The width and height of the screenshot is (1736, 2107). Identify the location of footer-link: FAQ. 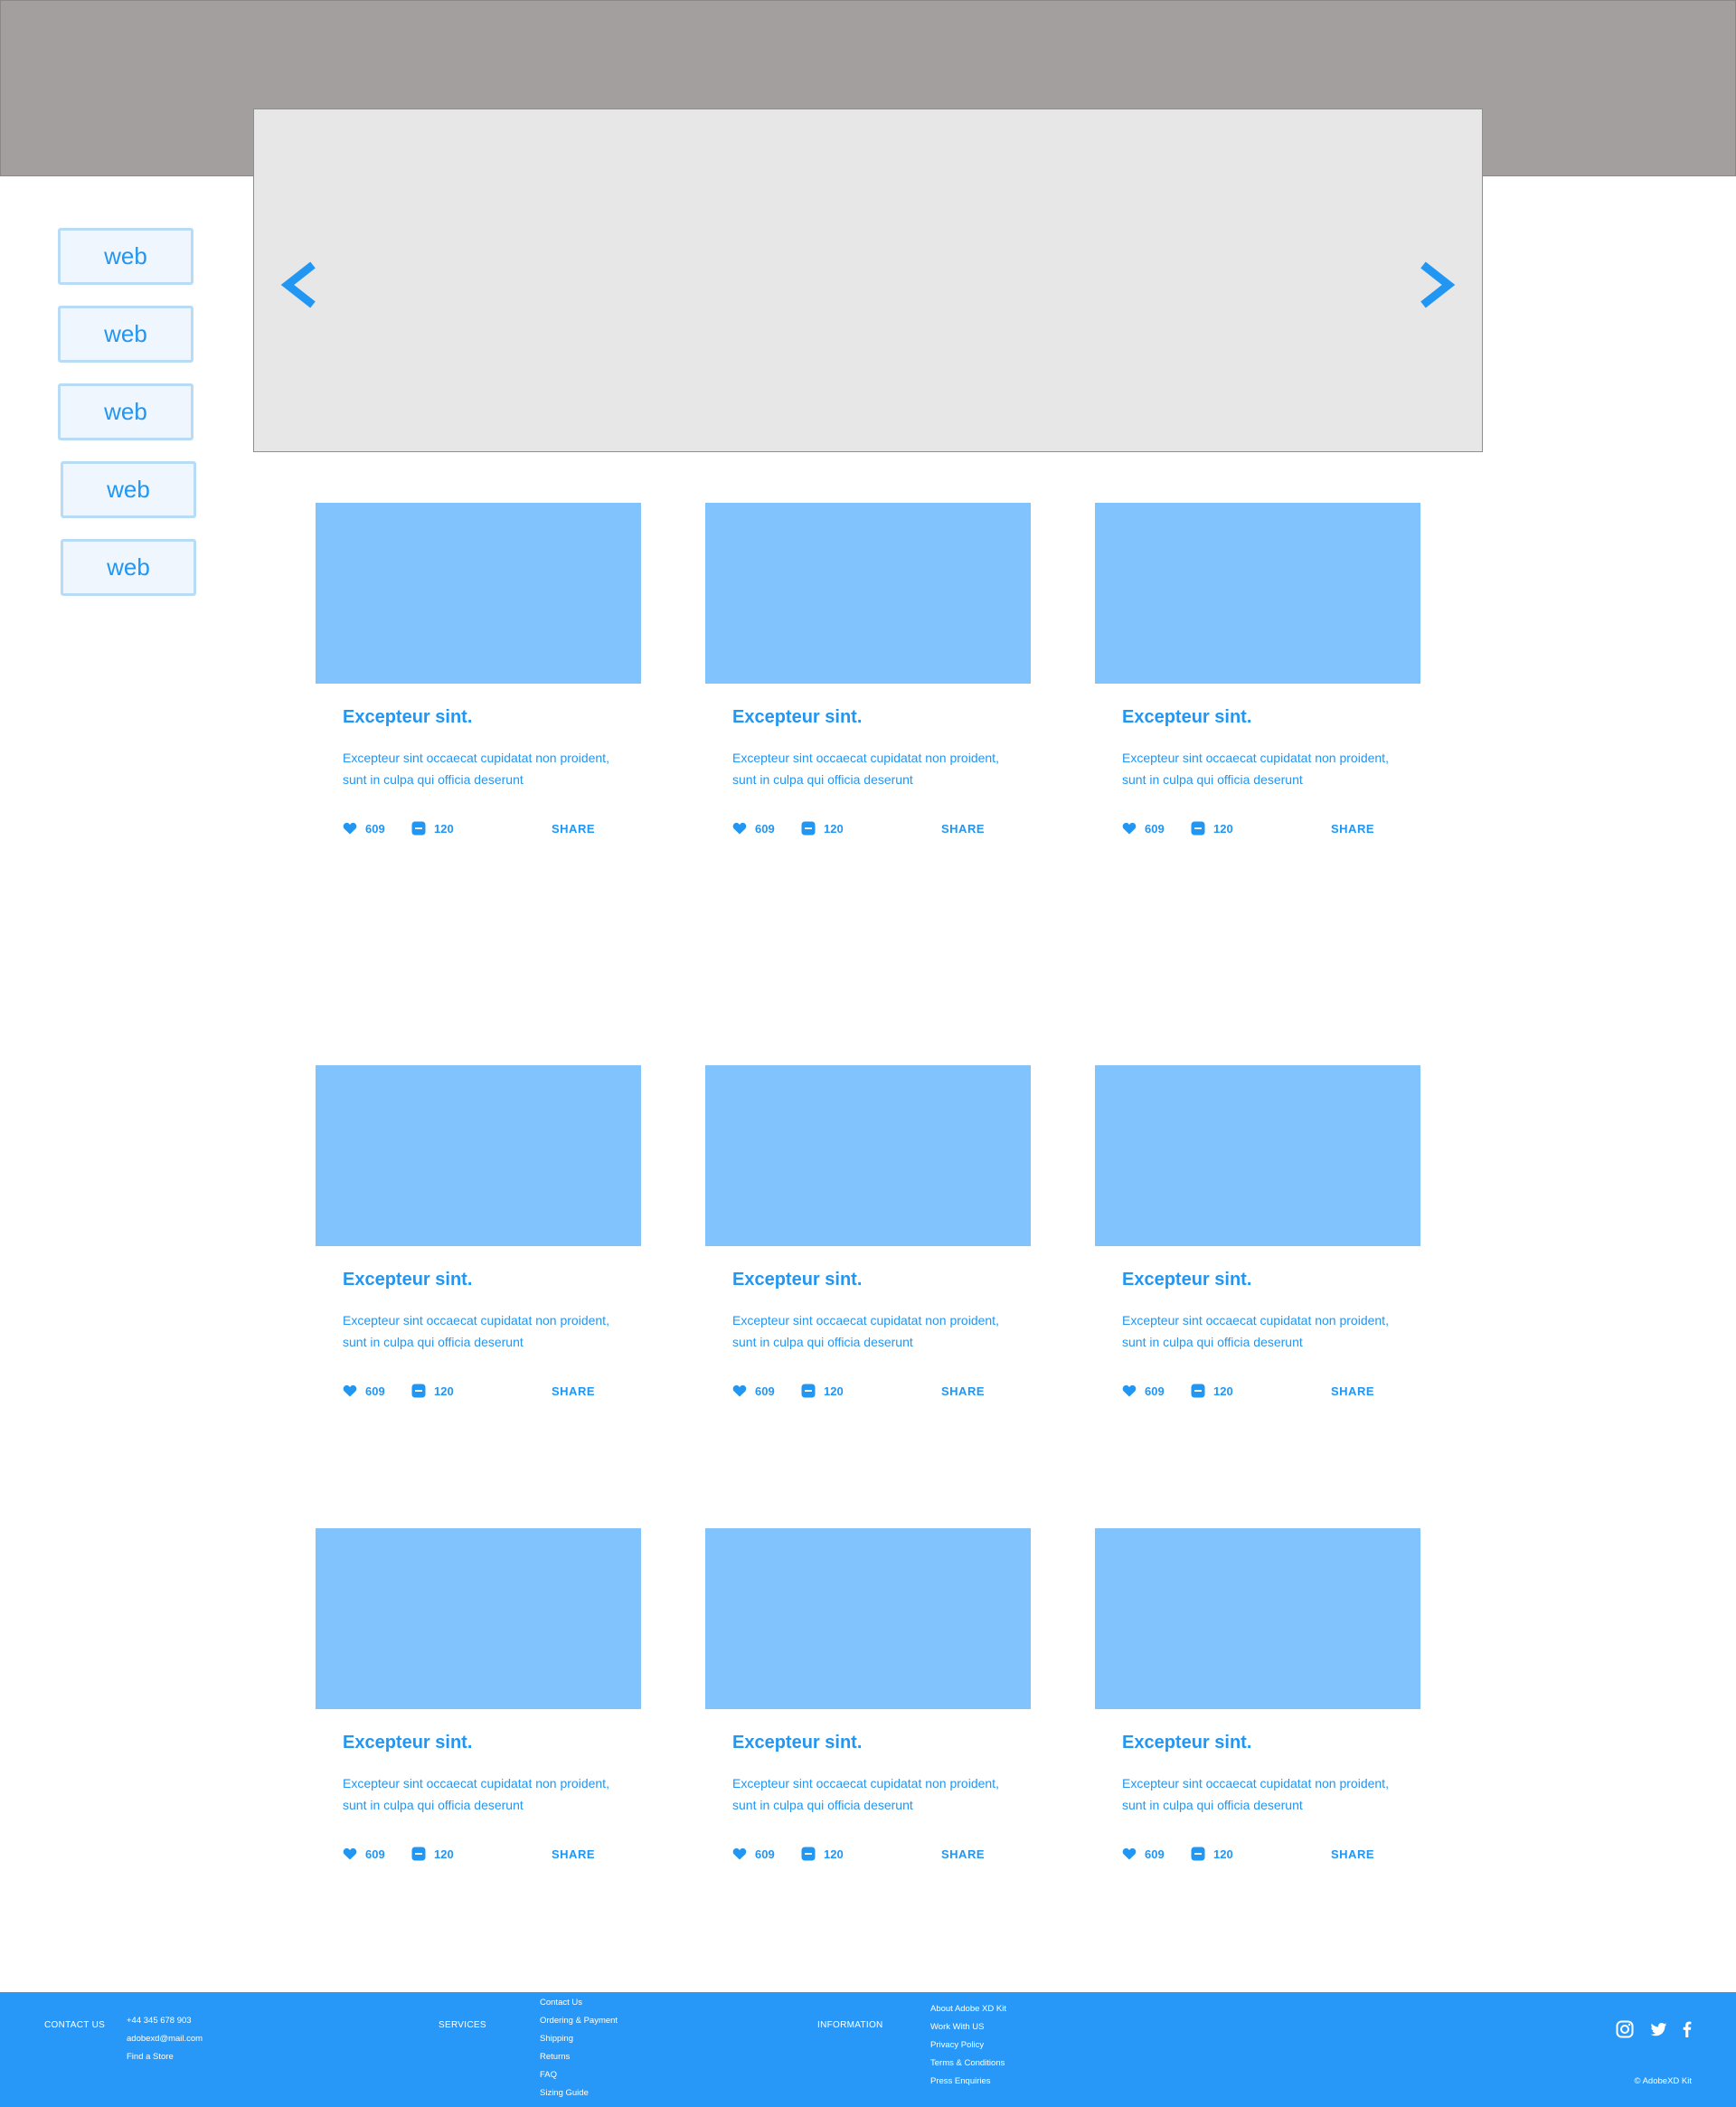
(579, 2075).